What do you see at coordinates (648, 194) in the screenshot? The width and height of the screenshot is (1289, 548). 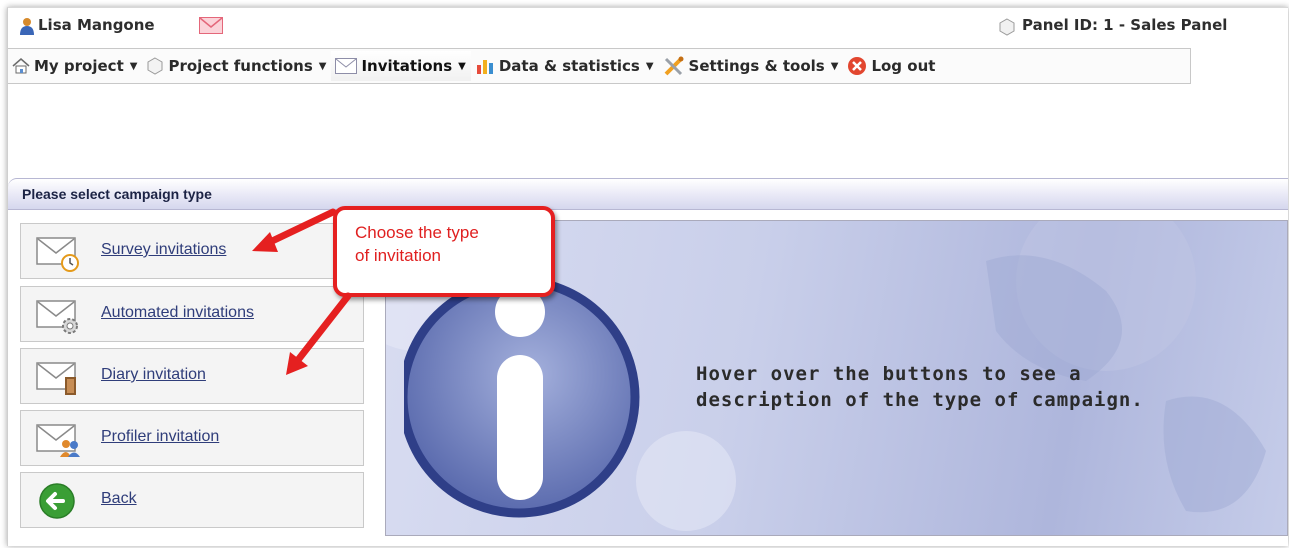 I see `section-header: Please select campaign type` at bounding box center [648, 194].